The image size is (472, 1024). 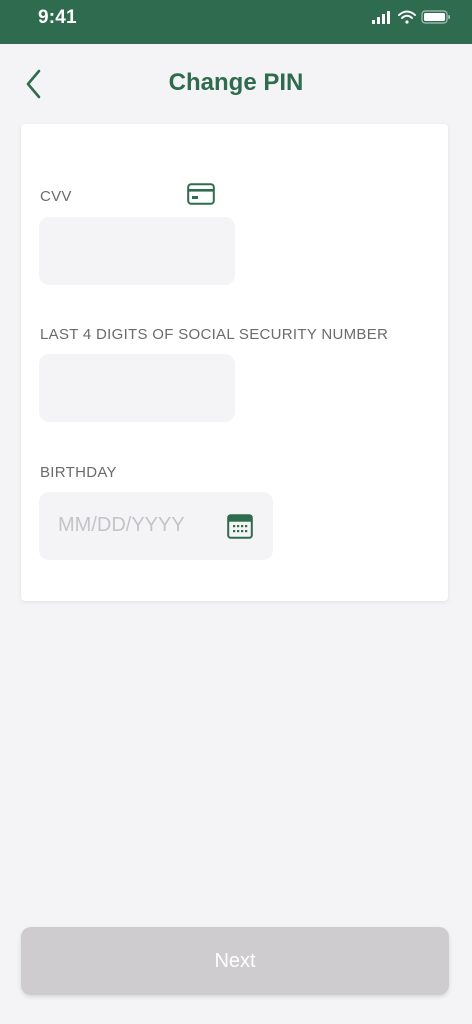 What do you see at coordinates (121, 525) in the screenshot?
I see `birthday-placeholder: MM/DD/YYYY` at bounding box center [121, 525].